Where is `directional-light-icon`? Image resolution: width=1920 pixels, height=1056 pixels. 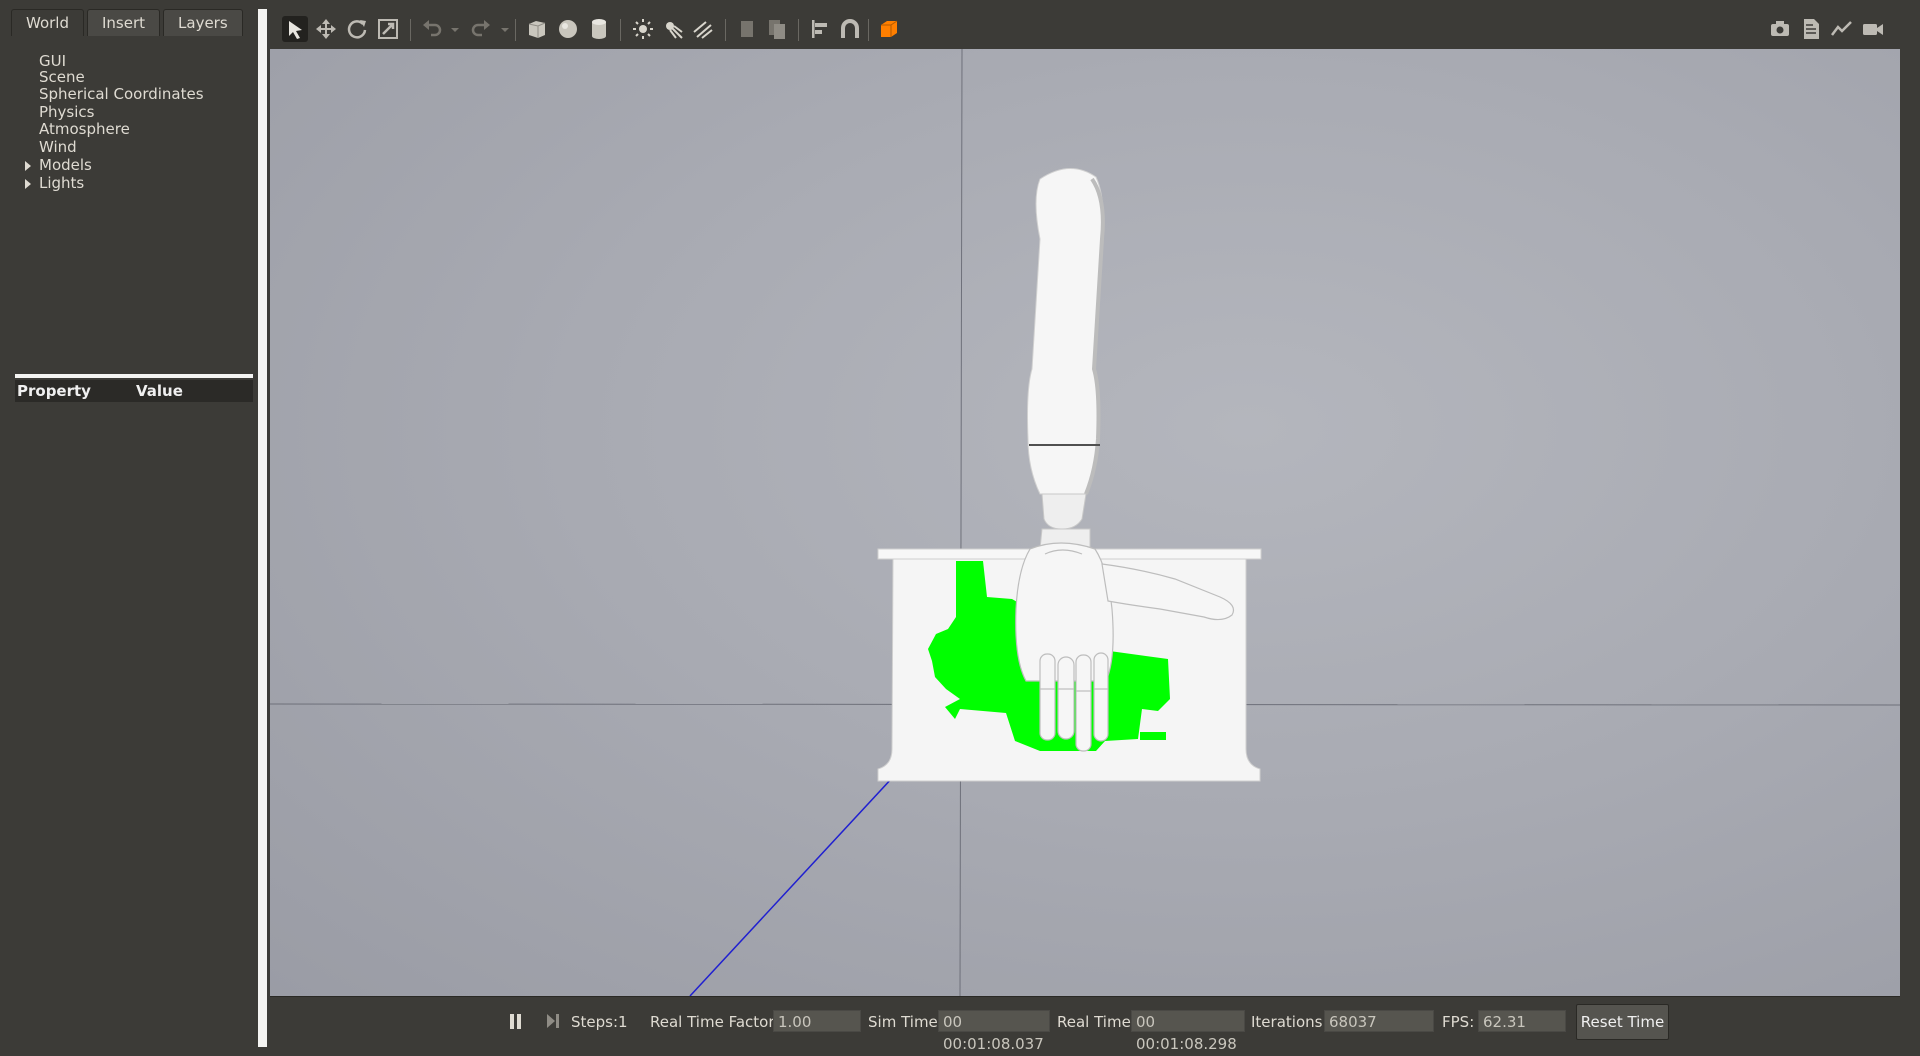 directional-light-icon is located at coordinates (703, 29).